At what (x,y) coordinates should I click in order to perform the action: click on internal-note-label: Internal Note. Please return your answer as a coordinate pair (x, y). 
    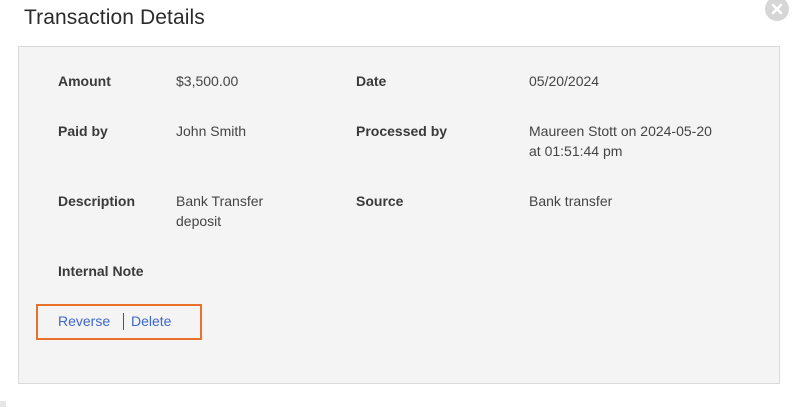
    Looking at the image, I should click on (101, 271).